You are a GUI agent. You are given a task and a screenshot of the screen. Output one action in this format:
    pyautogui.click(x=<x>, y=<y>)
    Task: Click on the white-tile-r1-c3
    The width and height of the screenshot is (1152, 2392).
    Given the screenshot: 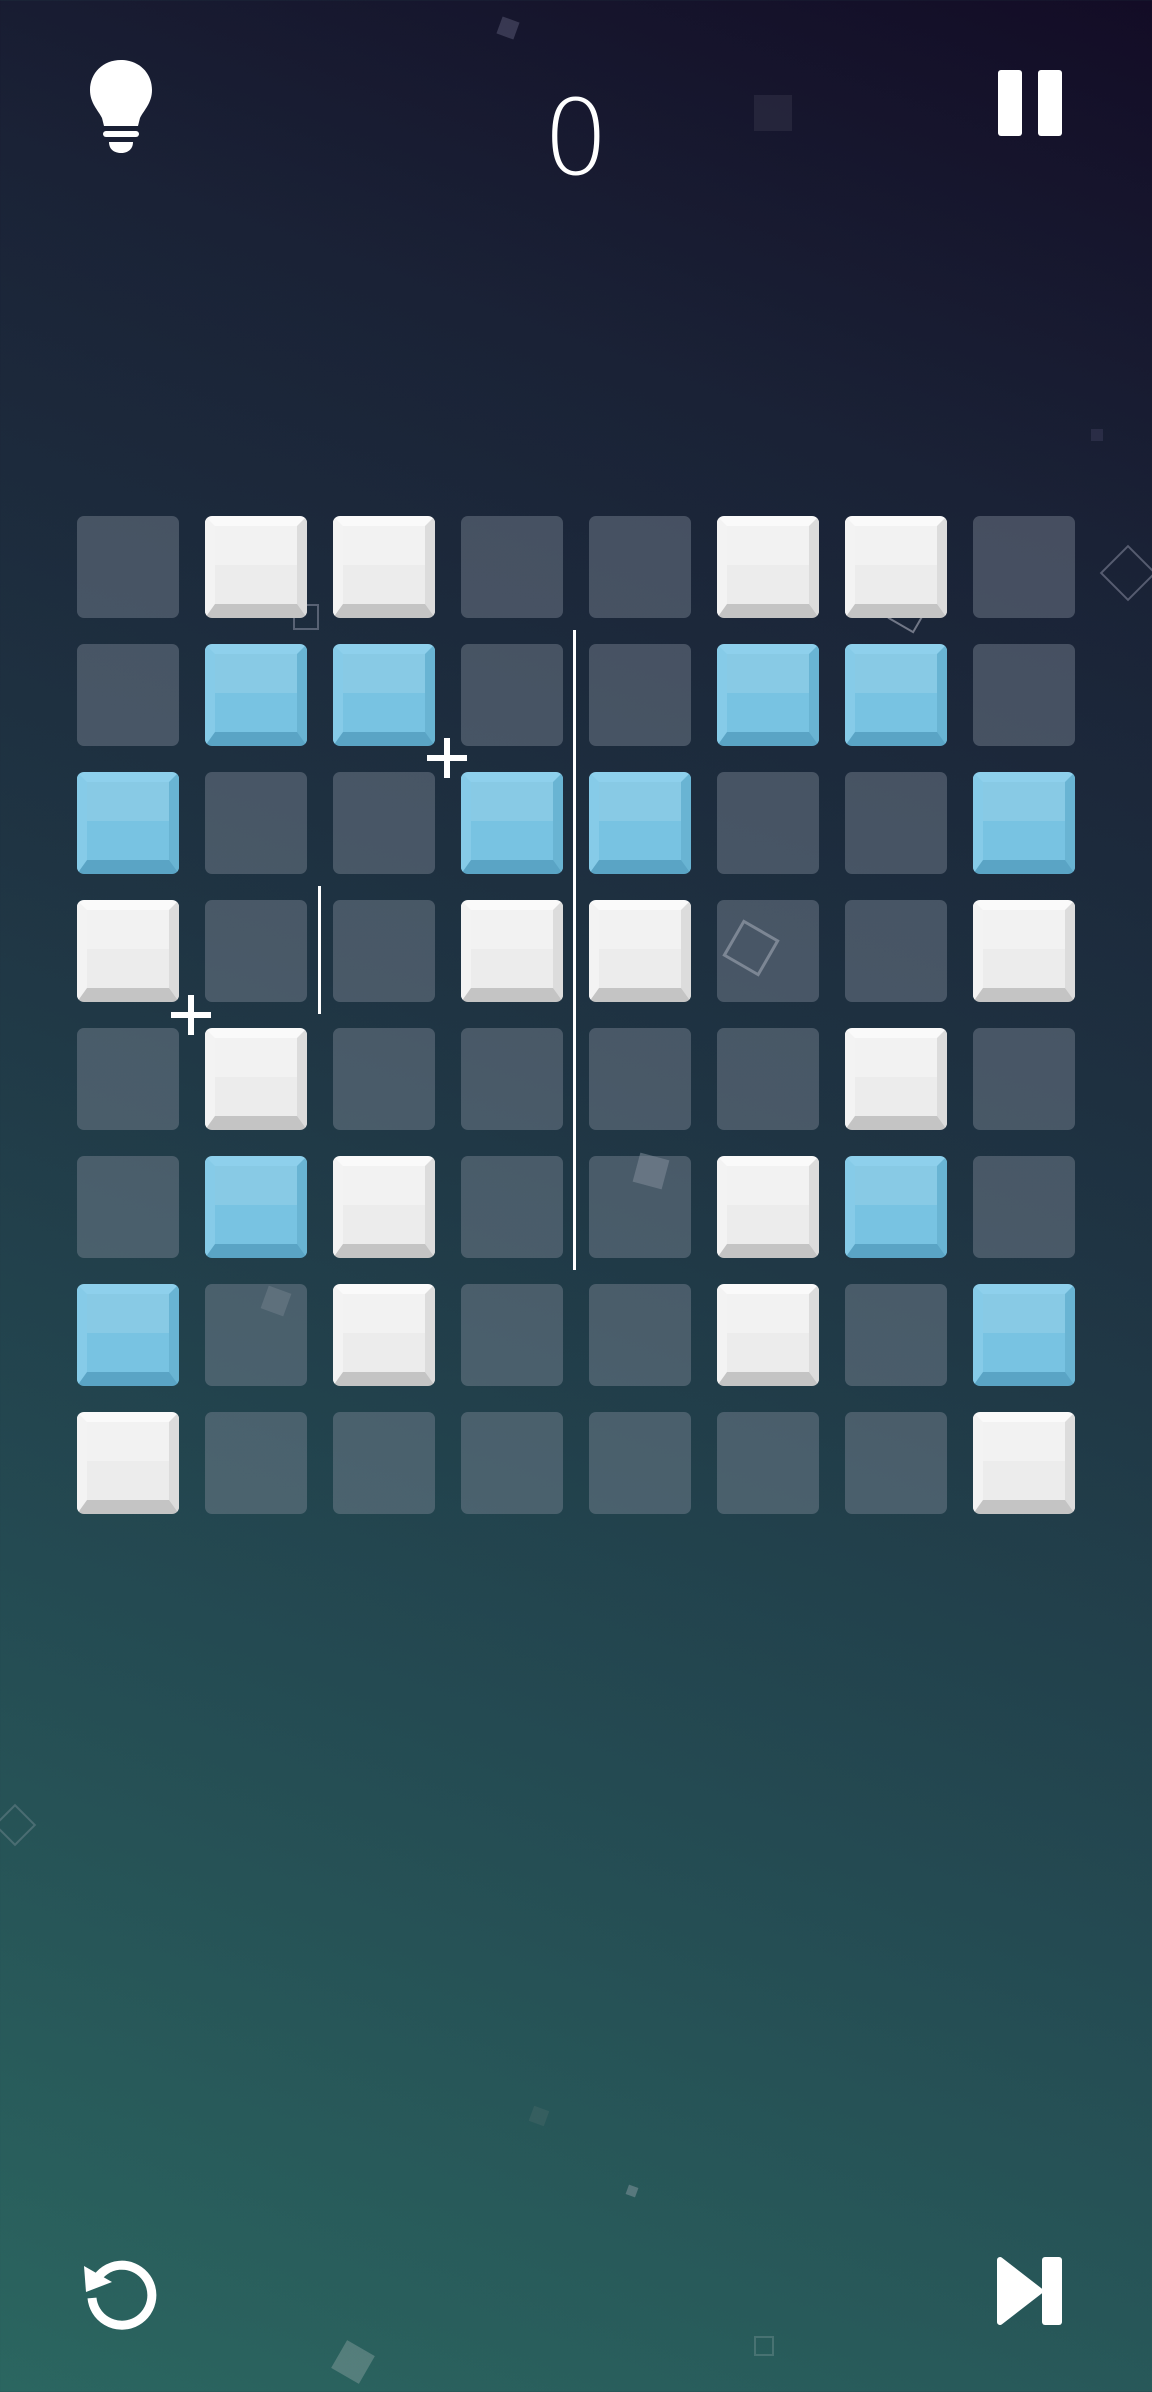 What is the action you would take?
    pyautogui.click(x=384, y=567)
    